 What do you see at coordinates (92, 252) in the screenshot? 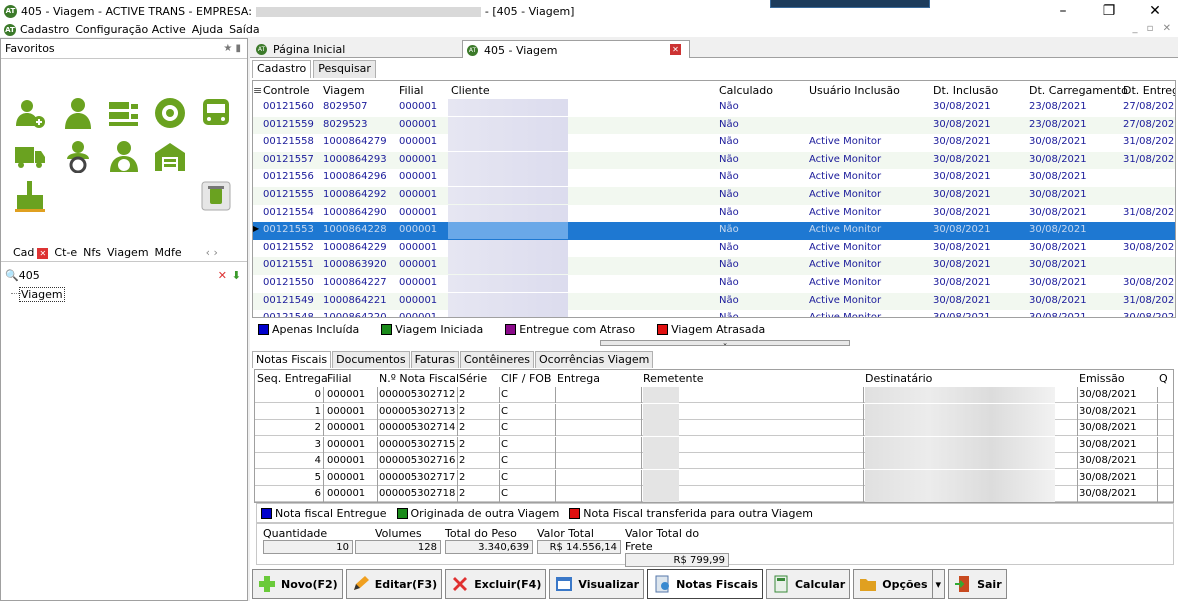
I see `tab-nfs: Nfs` at bounding box center [92, 252].